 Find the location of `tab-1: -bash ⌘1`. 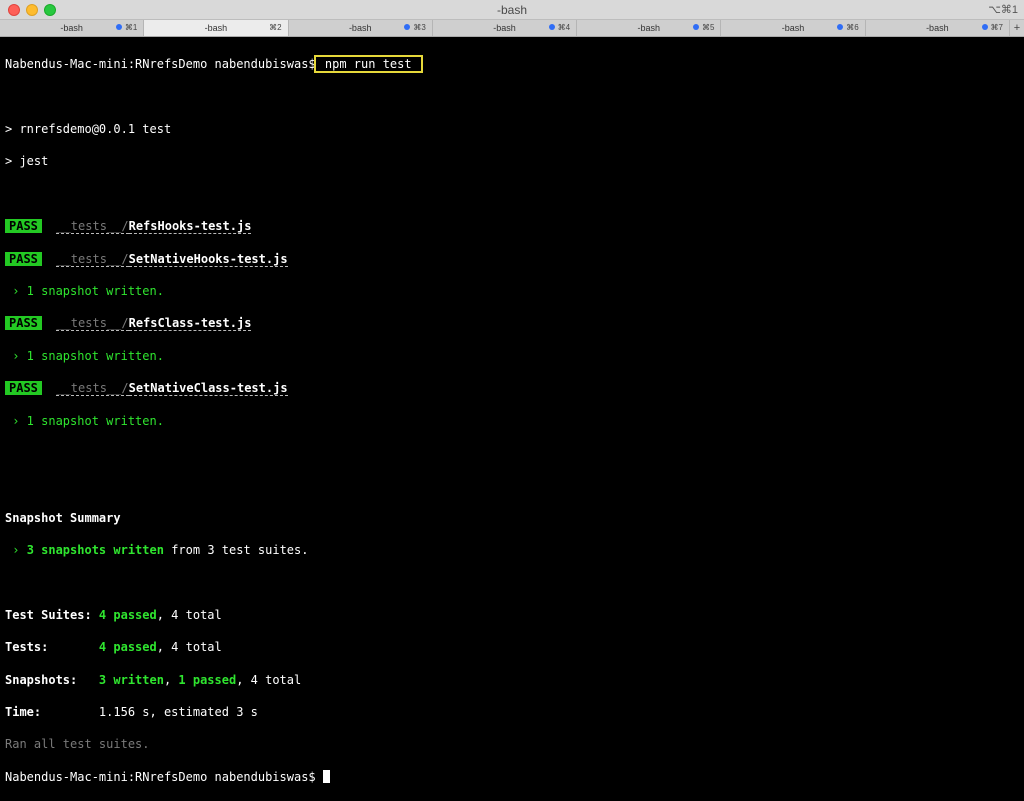

tab-1: -bash ⌘1 is located at coordinates (72, 28).